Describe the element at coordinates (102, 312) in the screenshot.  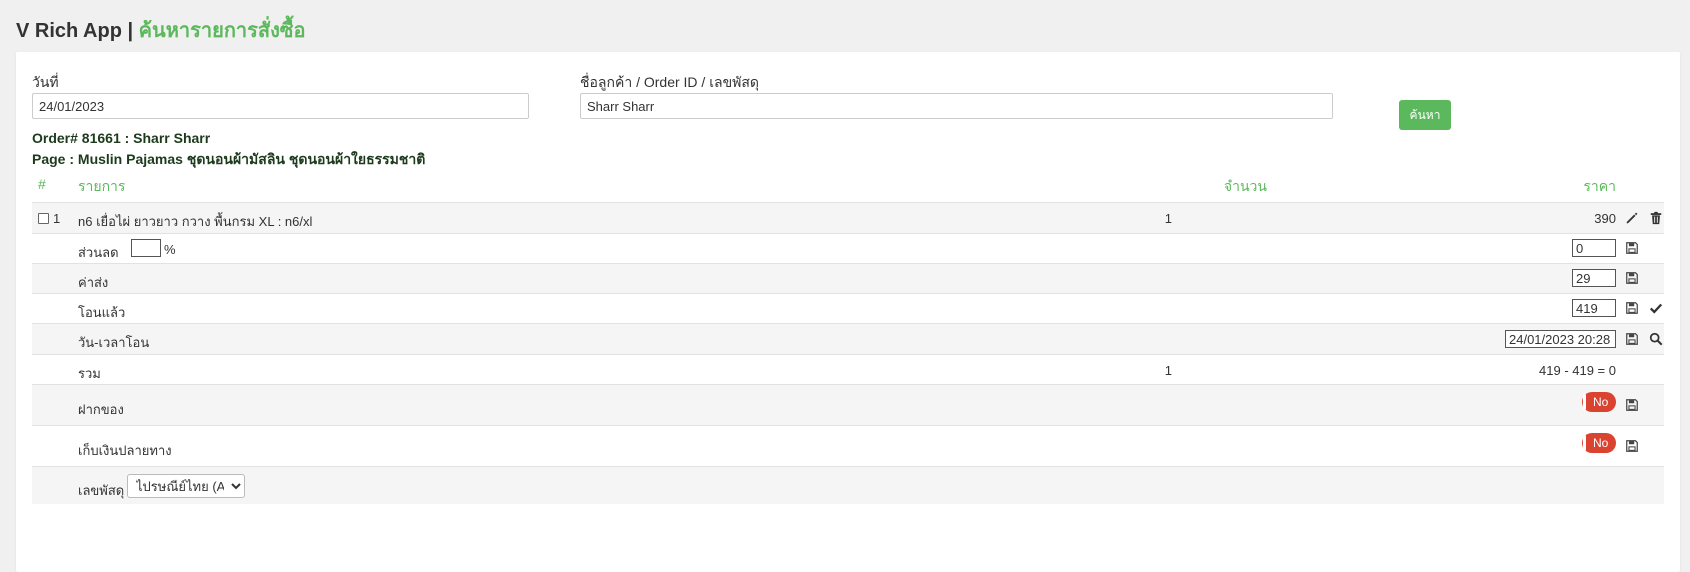
I see `paid-label: โอนแล้ว` at that location.